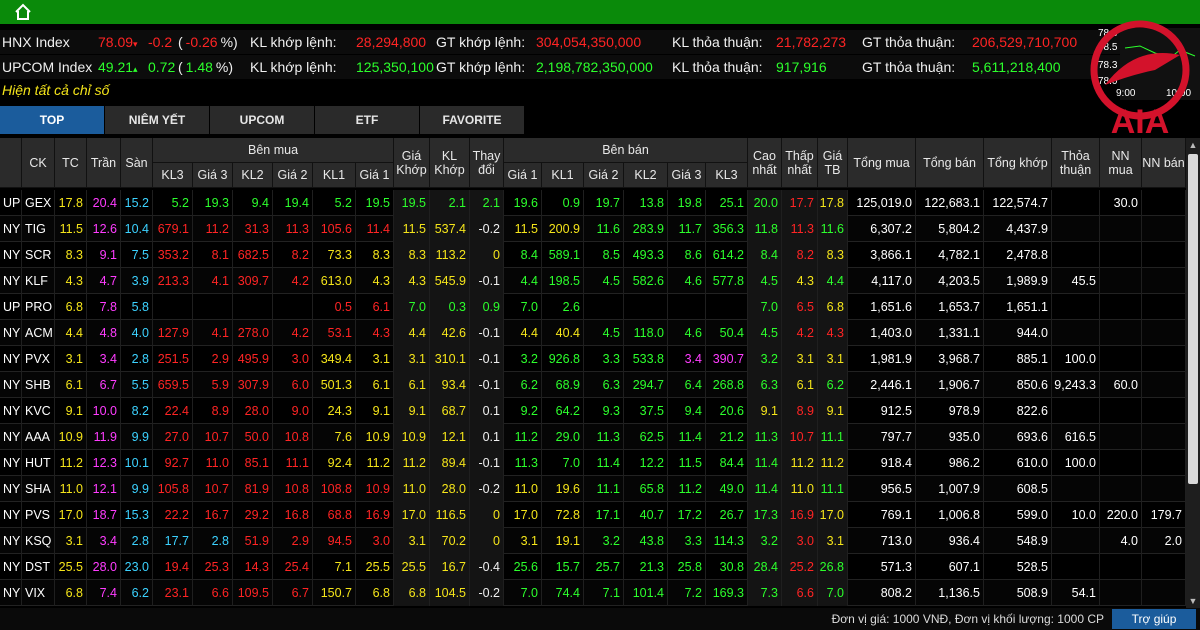  Describe the element at coordinates (38, 593) in the screenshot. I see `symbol-cell: VIX` at that location.